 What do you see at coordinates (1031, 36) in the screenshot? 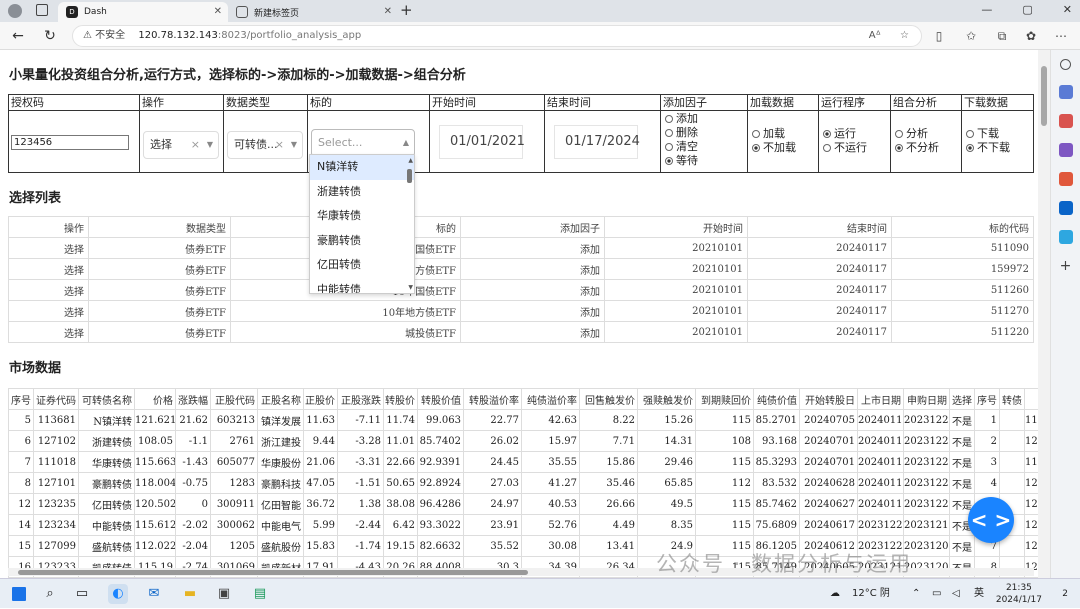
I see `extension-icon: ✿` at bounding box center [1031, 36].